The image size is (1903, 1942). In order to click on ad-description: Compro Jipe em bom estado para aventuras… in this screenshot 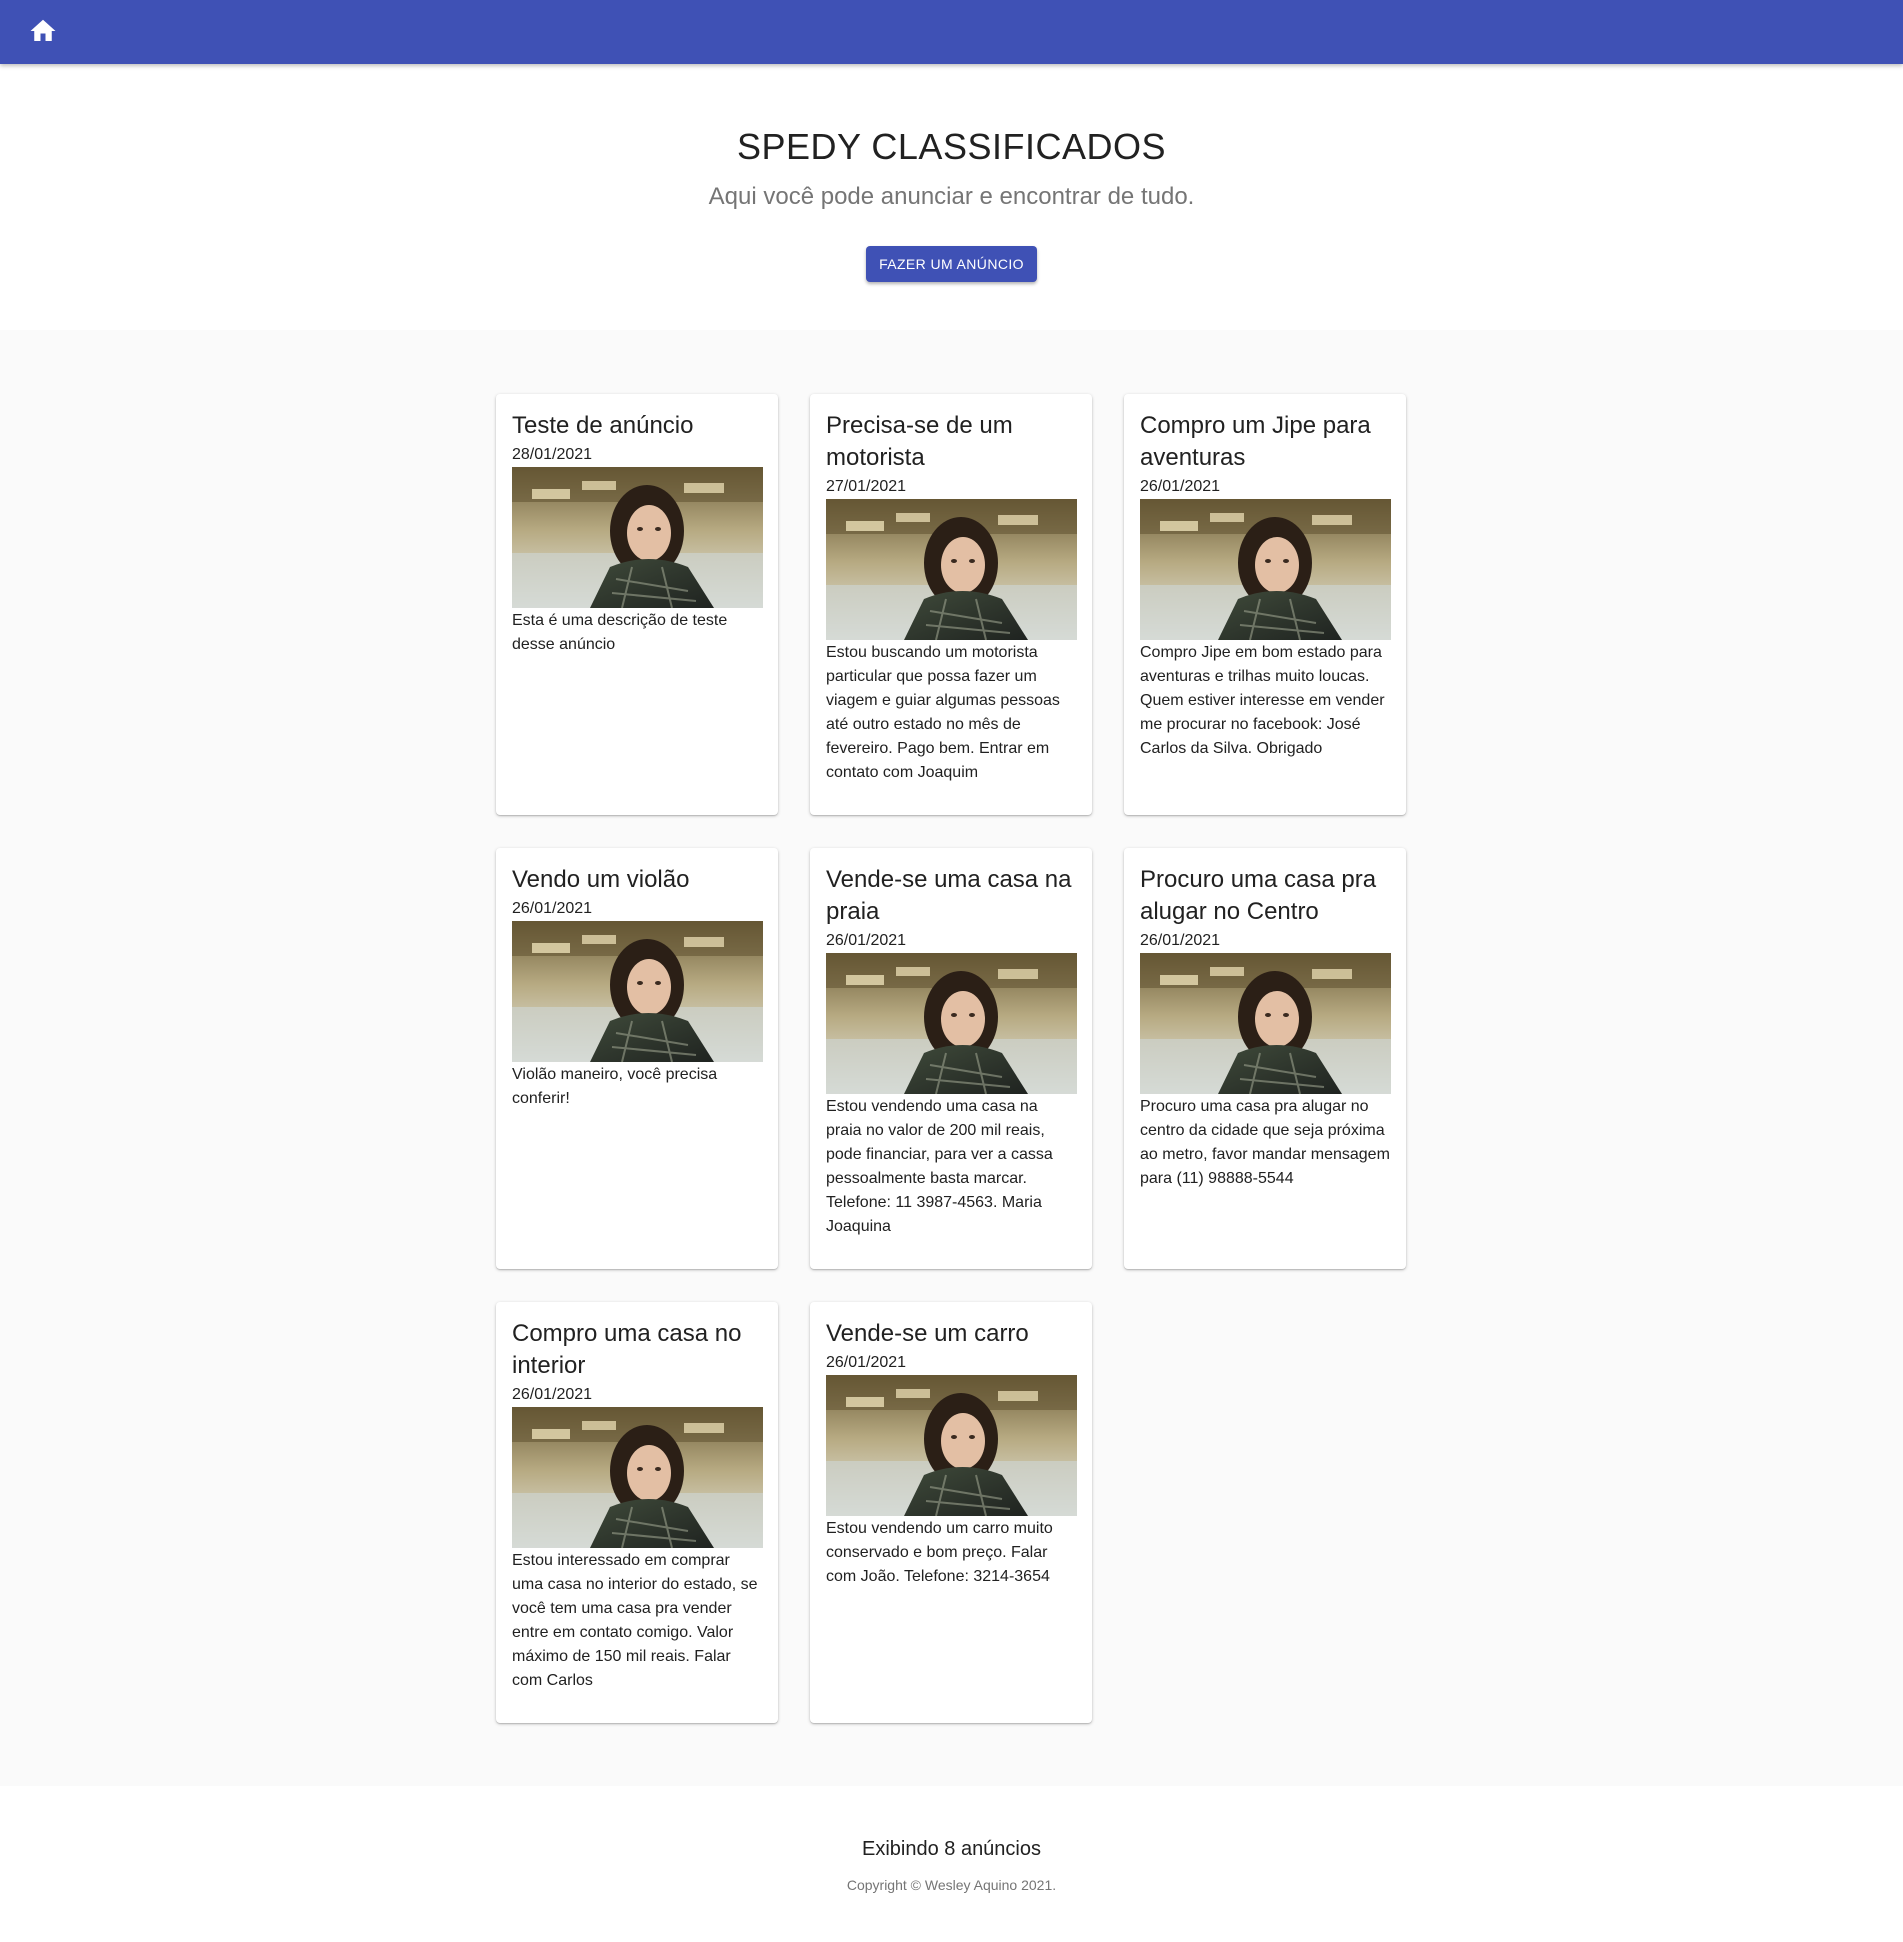, I will do `click(1262, 700)`.